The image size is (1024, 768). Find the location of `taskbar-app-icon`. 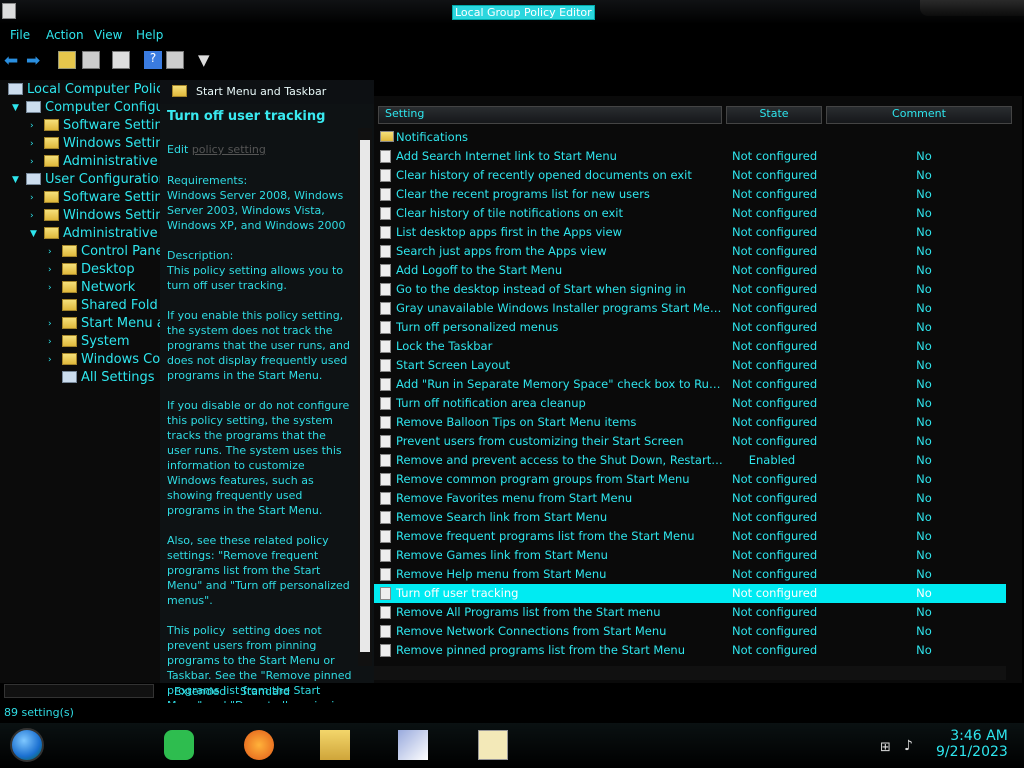

taskbar-app-icon is located at coordinates (413, 745).